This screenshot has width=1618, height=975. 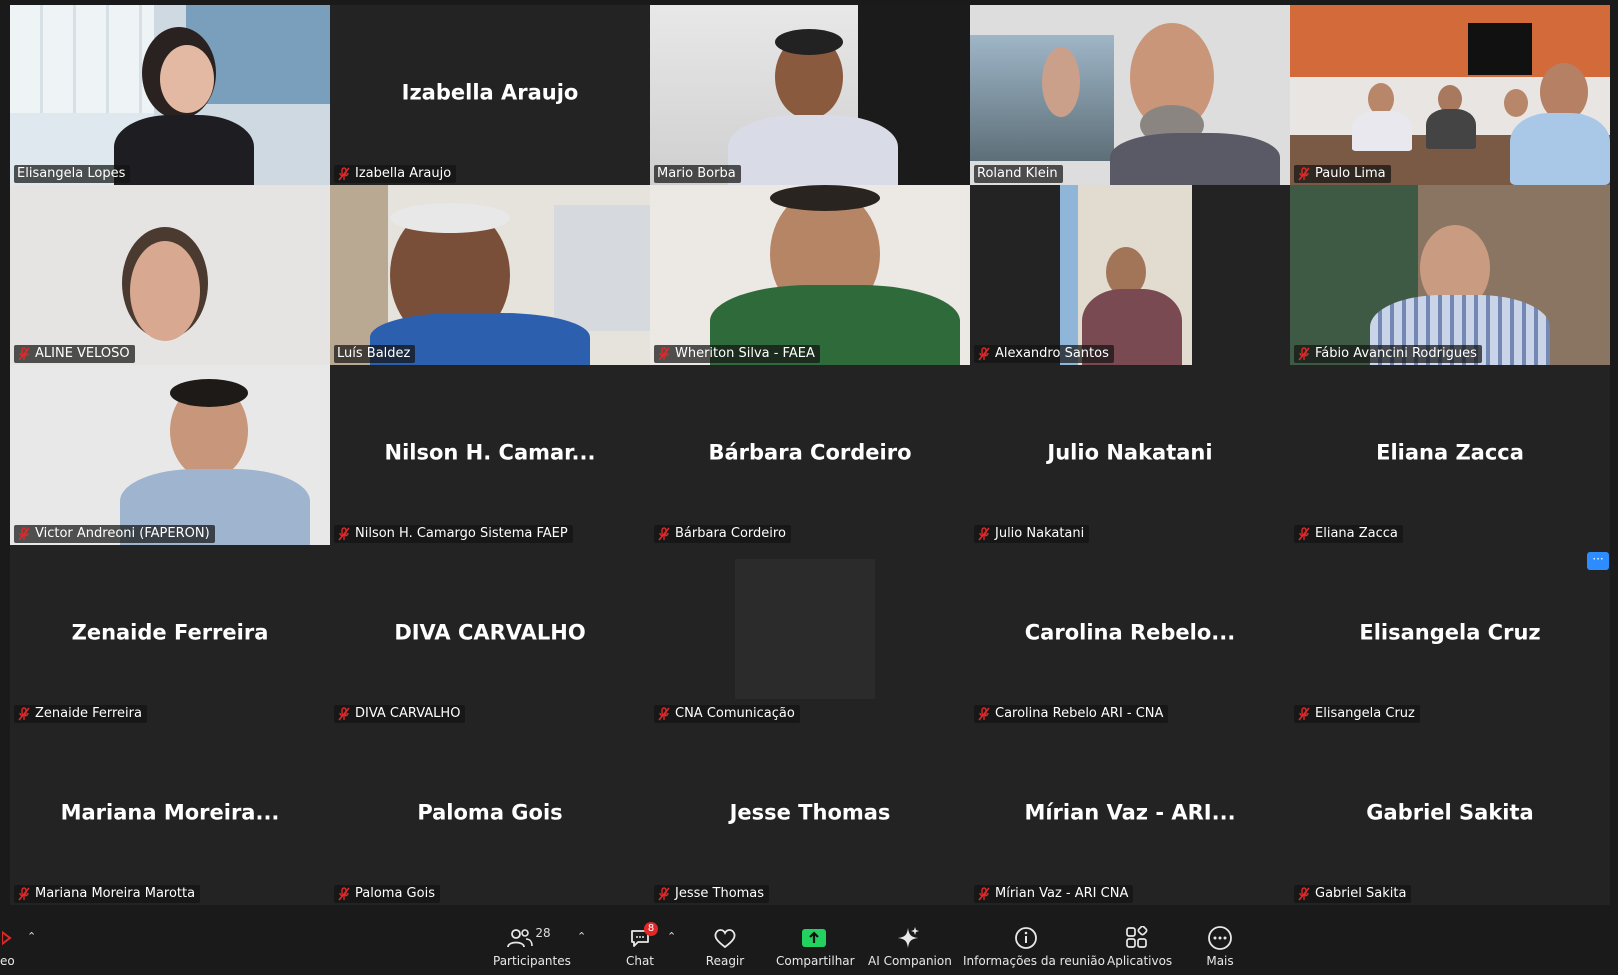 I want to click on meeting-info-button: Informações da reunião, so click(x=1034, y=946).